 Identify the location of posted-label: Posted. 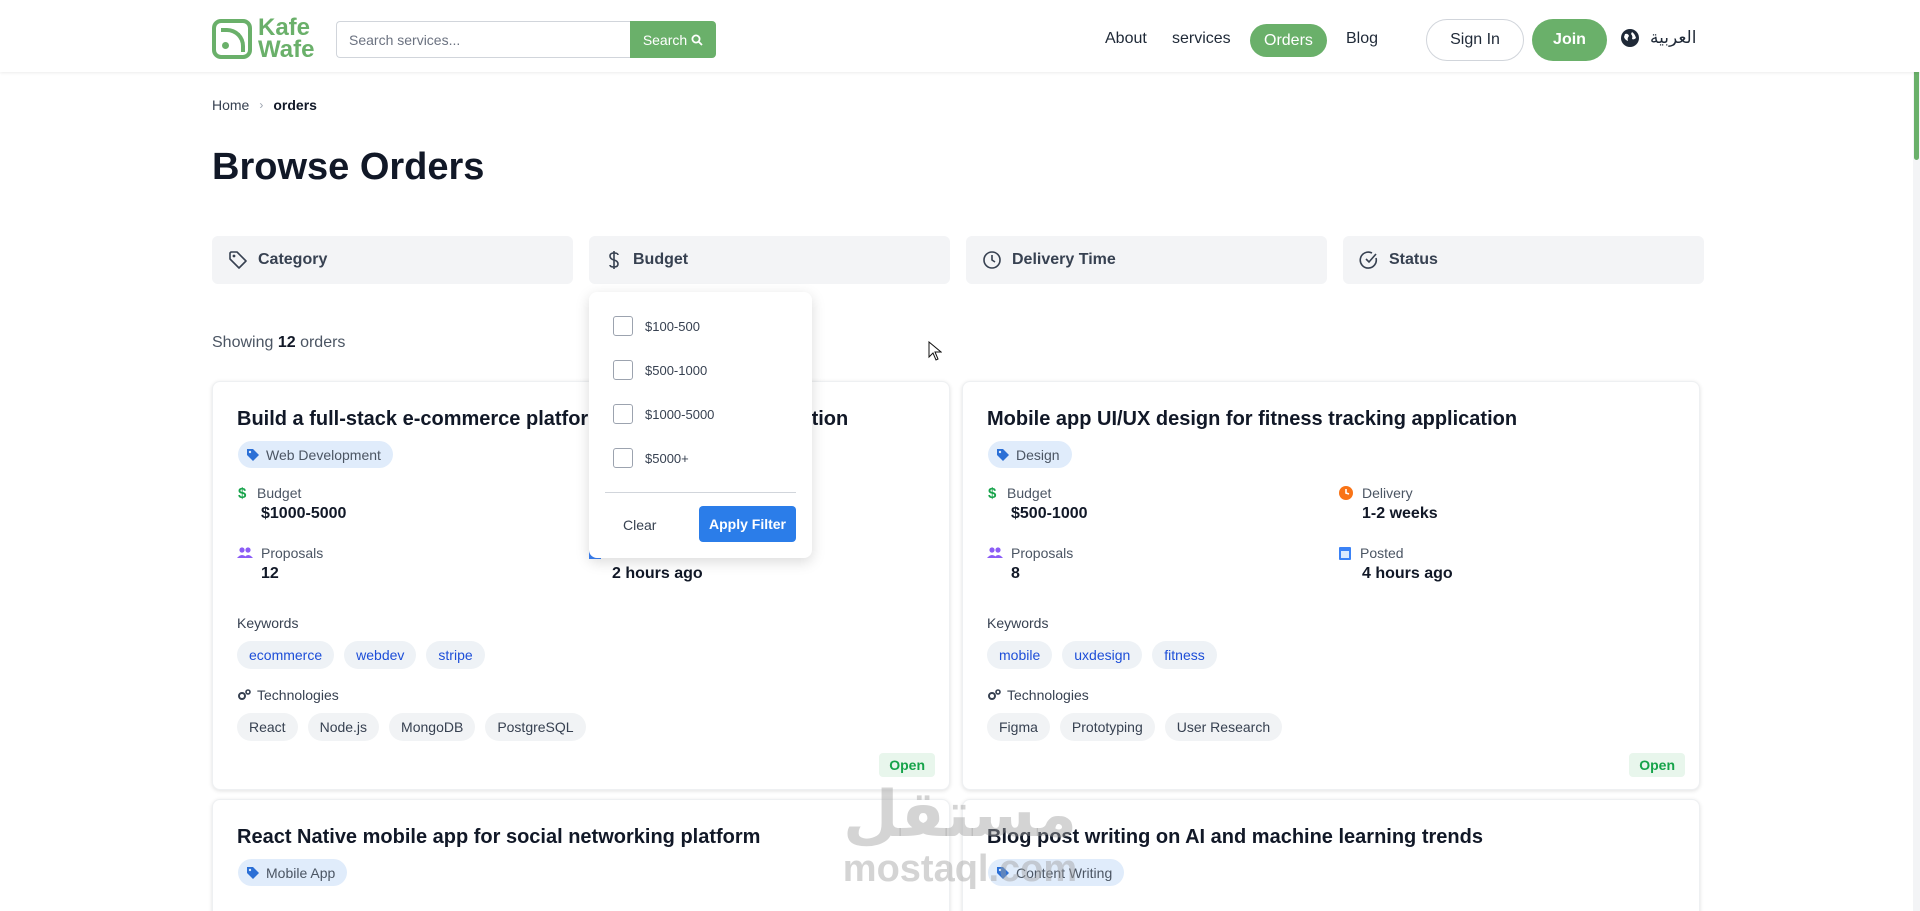
(1382, 553).